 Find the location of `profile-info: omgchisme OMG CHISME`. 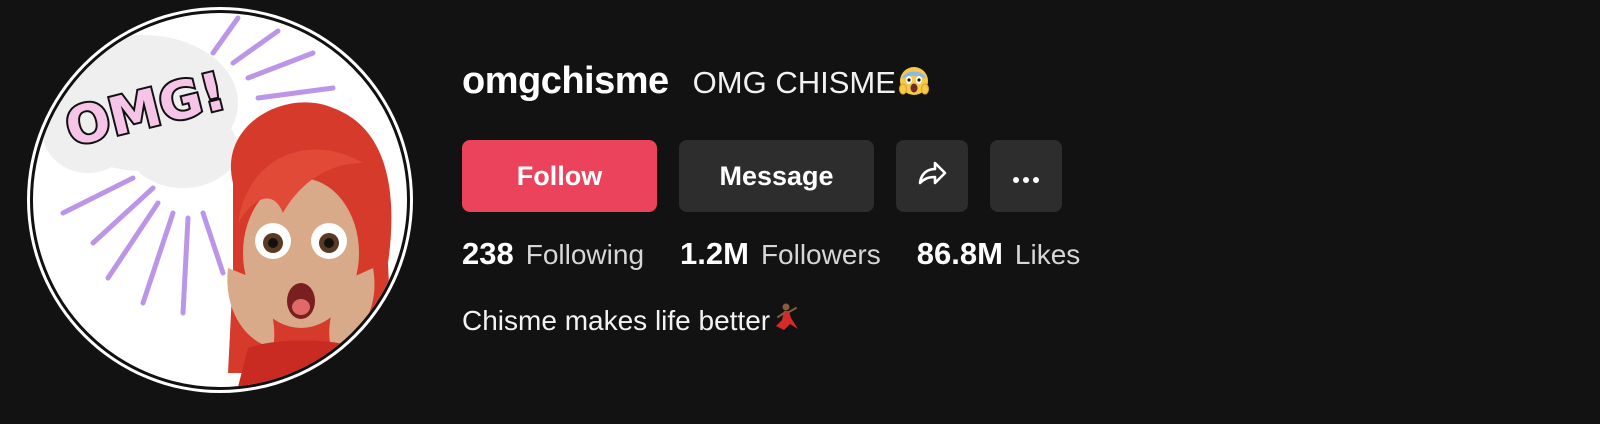

profile-info: omgchisme OMG CHISME is located at coordinates (696, 90).